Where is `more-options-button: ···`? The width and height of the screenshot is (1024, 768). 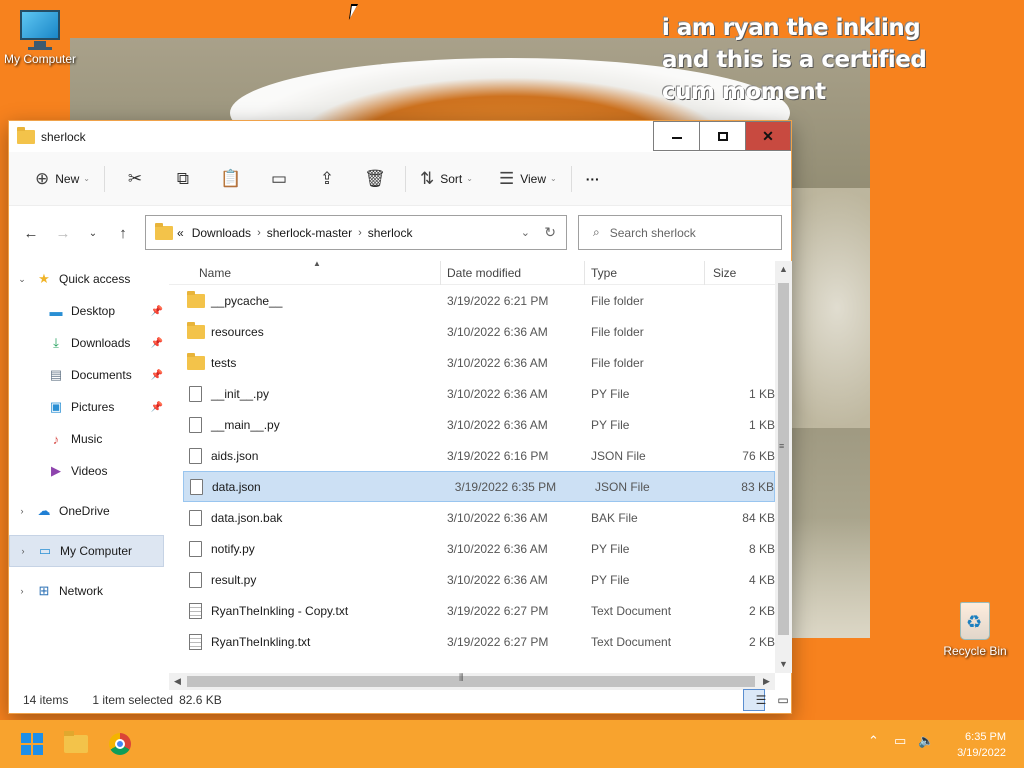 more-options-button: ··· is located at coordinates (593, 179).